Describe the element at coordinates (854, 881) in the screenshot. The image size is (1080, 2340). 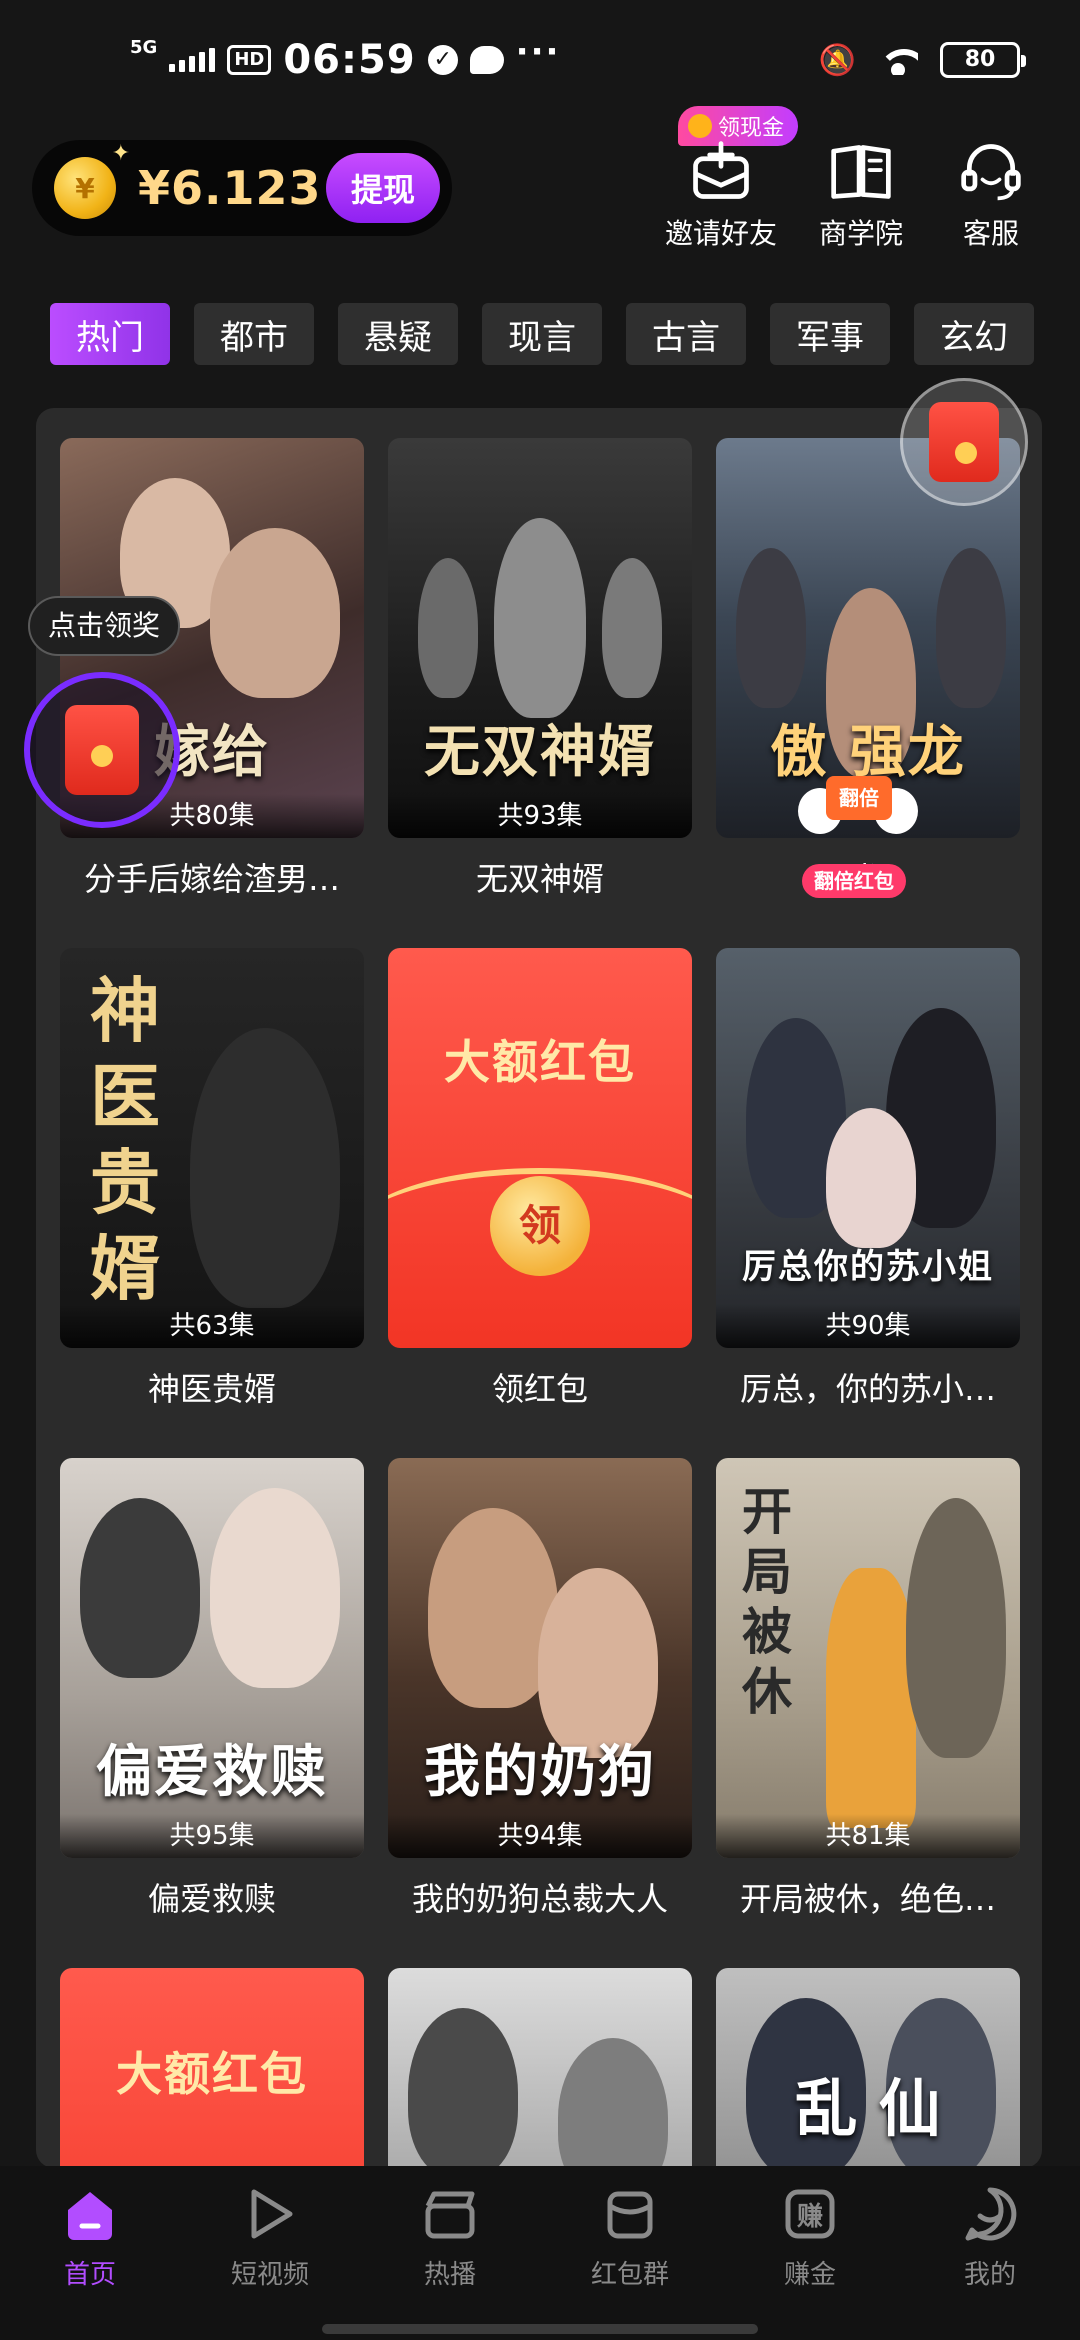
I see `double-red-packet-label: 翻倍红包` at that location.